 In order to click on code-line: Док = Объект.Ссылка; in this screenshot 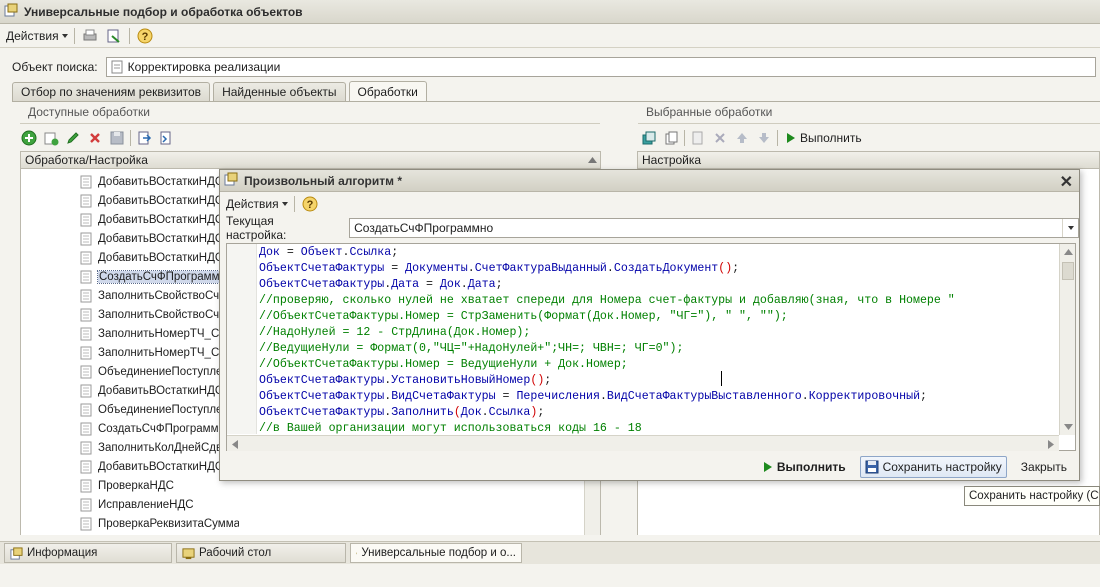, I will do `click(659, 253)`.